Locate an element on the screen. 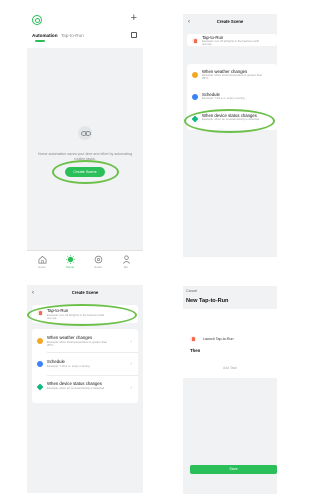 This screenshot has width=320, height=496. add-icon: + is located at coordinates (134, 18).